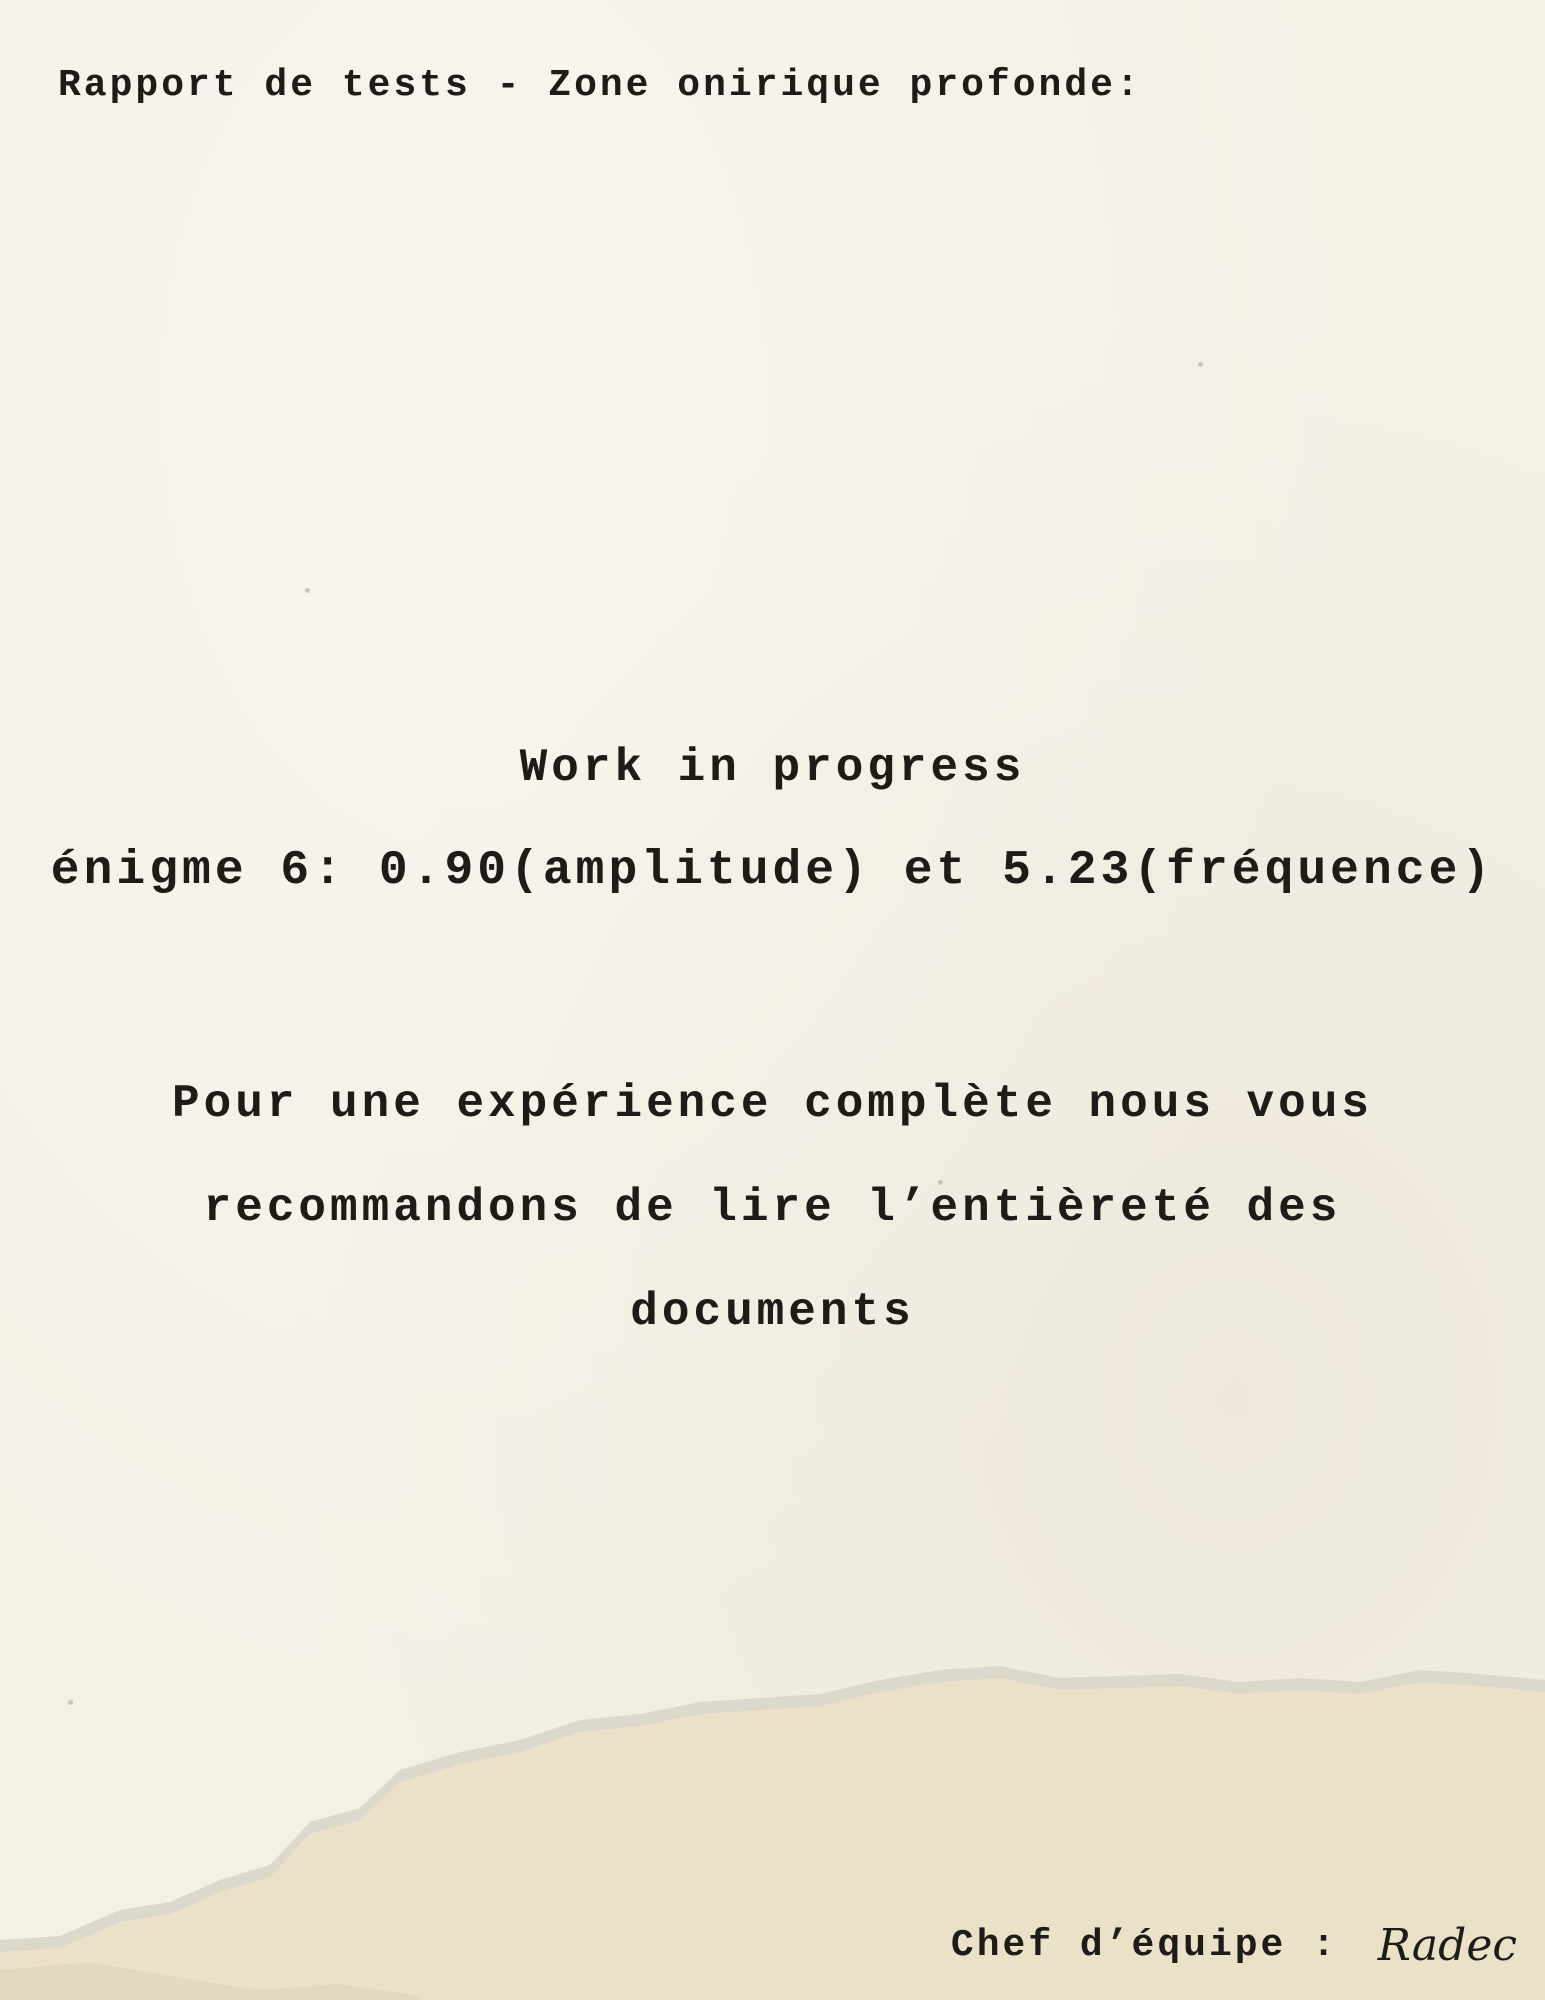  I want to click on handwritten-signature: Radec, so click(1447, 1945).